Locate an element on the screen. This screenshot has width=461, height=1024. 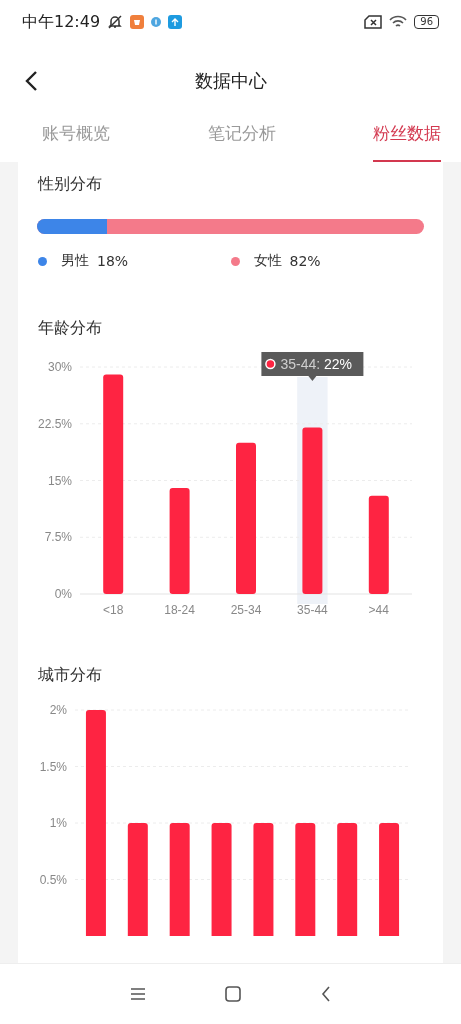
battery-indicator: 96 is located at coordinates (426, 22).